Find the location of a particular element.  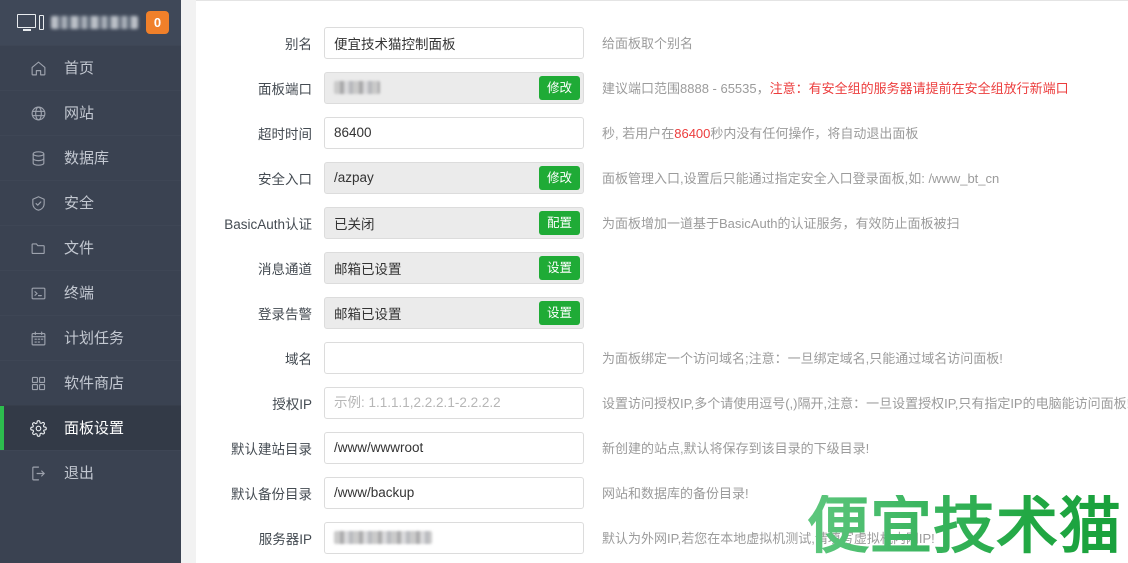

timeout-input is located at coordinates (454, 132).